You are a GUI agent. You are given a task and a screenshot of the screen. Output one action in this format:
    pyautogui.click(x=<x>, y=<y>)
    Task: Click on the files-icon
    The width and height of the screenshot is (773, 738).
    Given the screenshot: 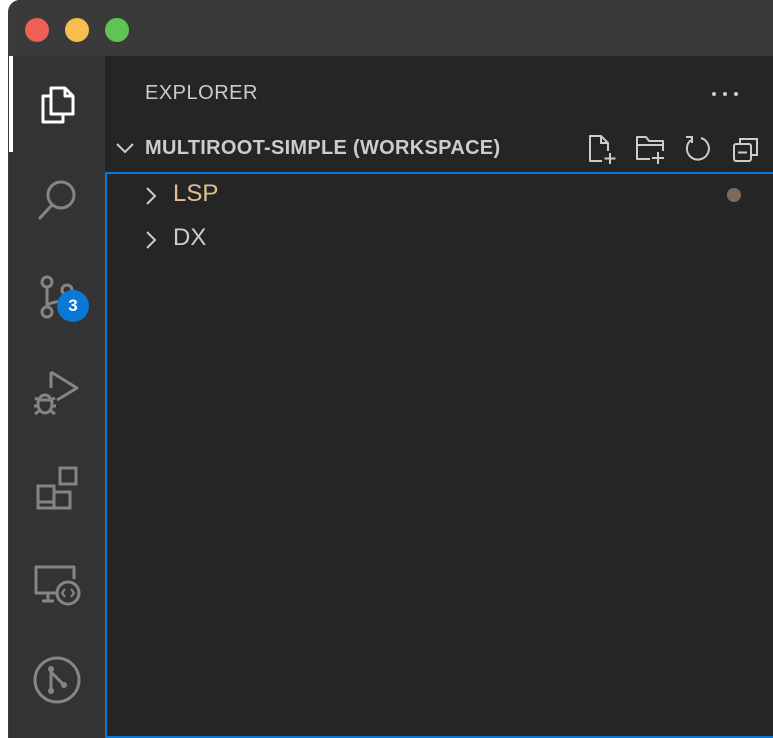 What is the action you would take?
    pyautogui.click(x=58, y=105)
    